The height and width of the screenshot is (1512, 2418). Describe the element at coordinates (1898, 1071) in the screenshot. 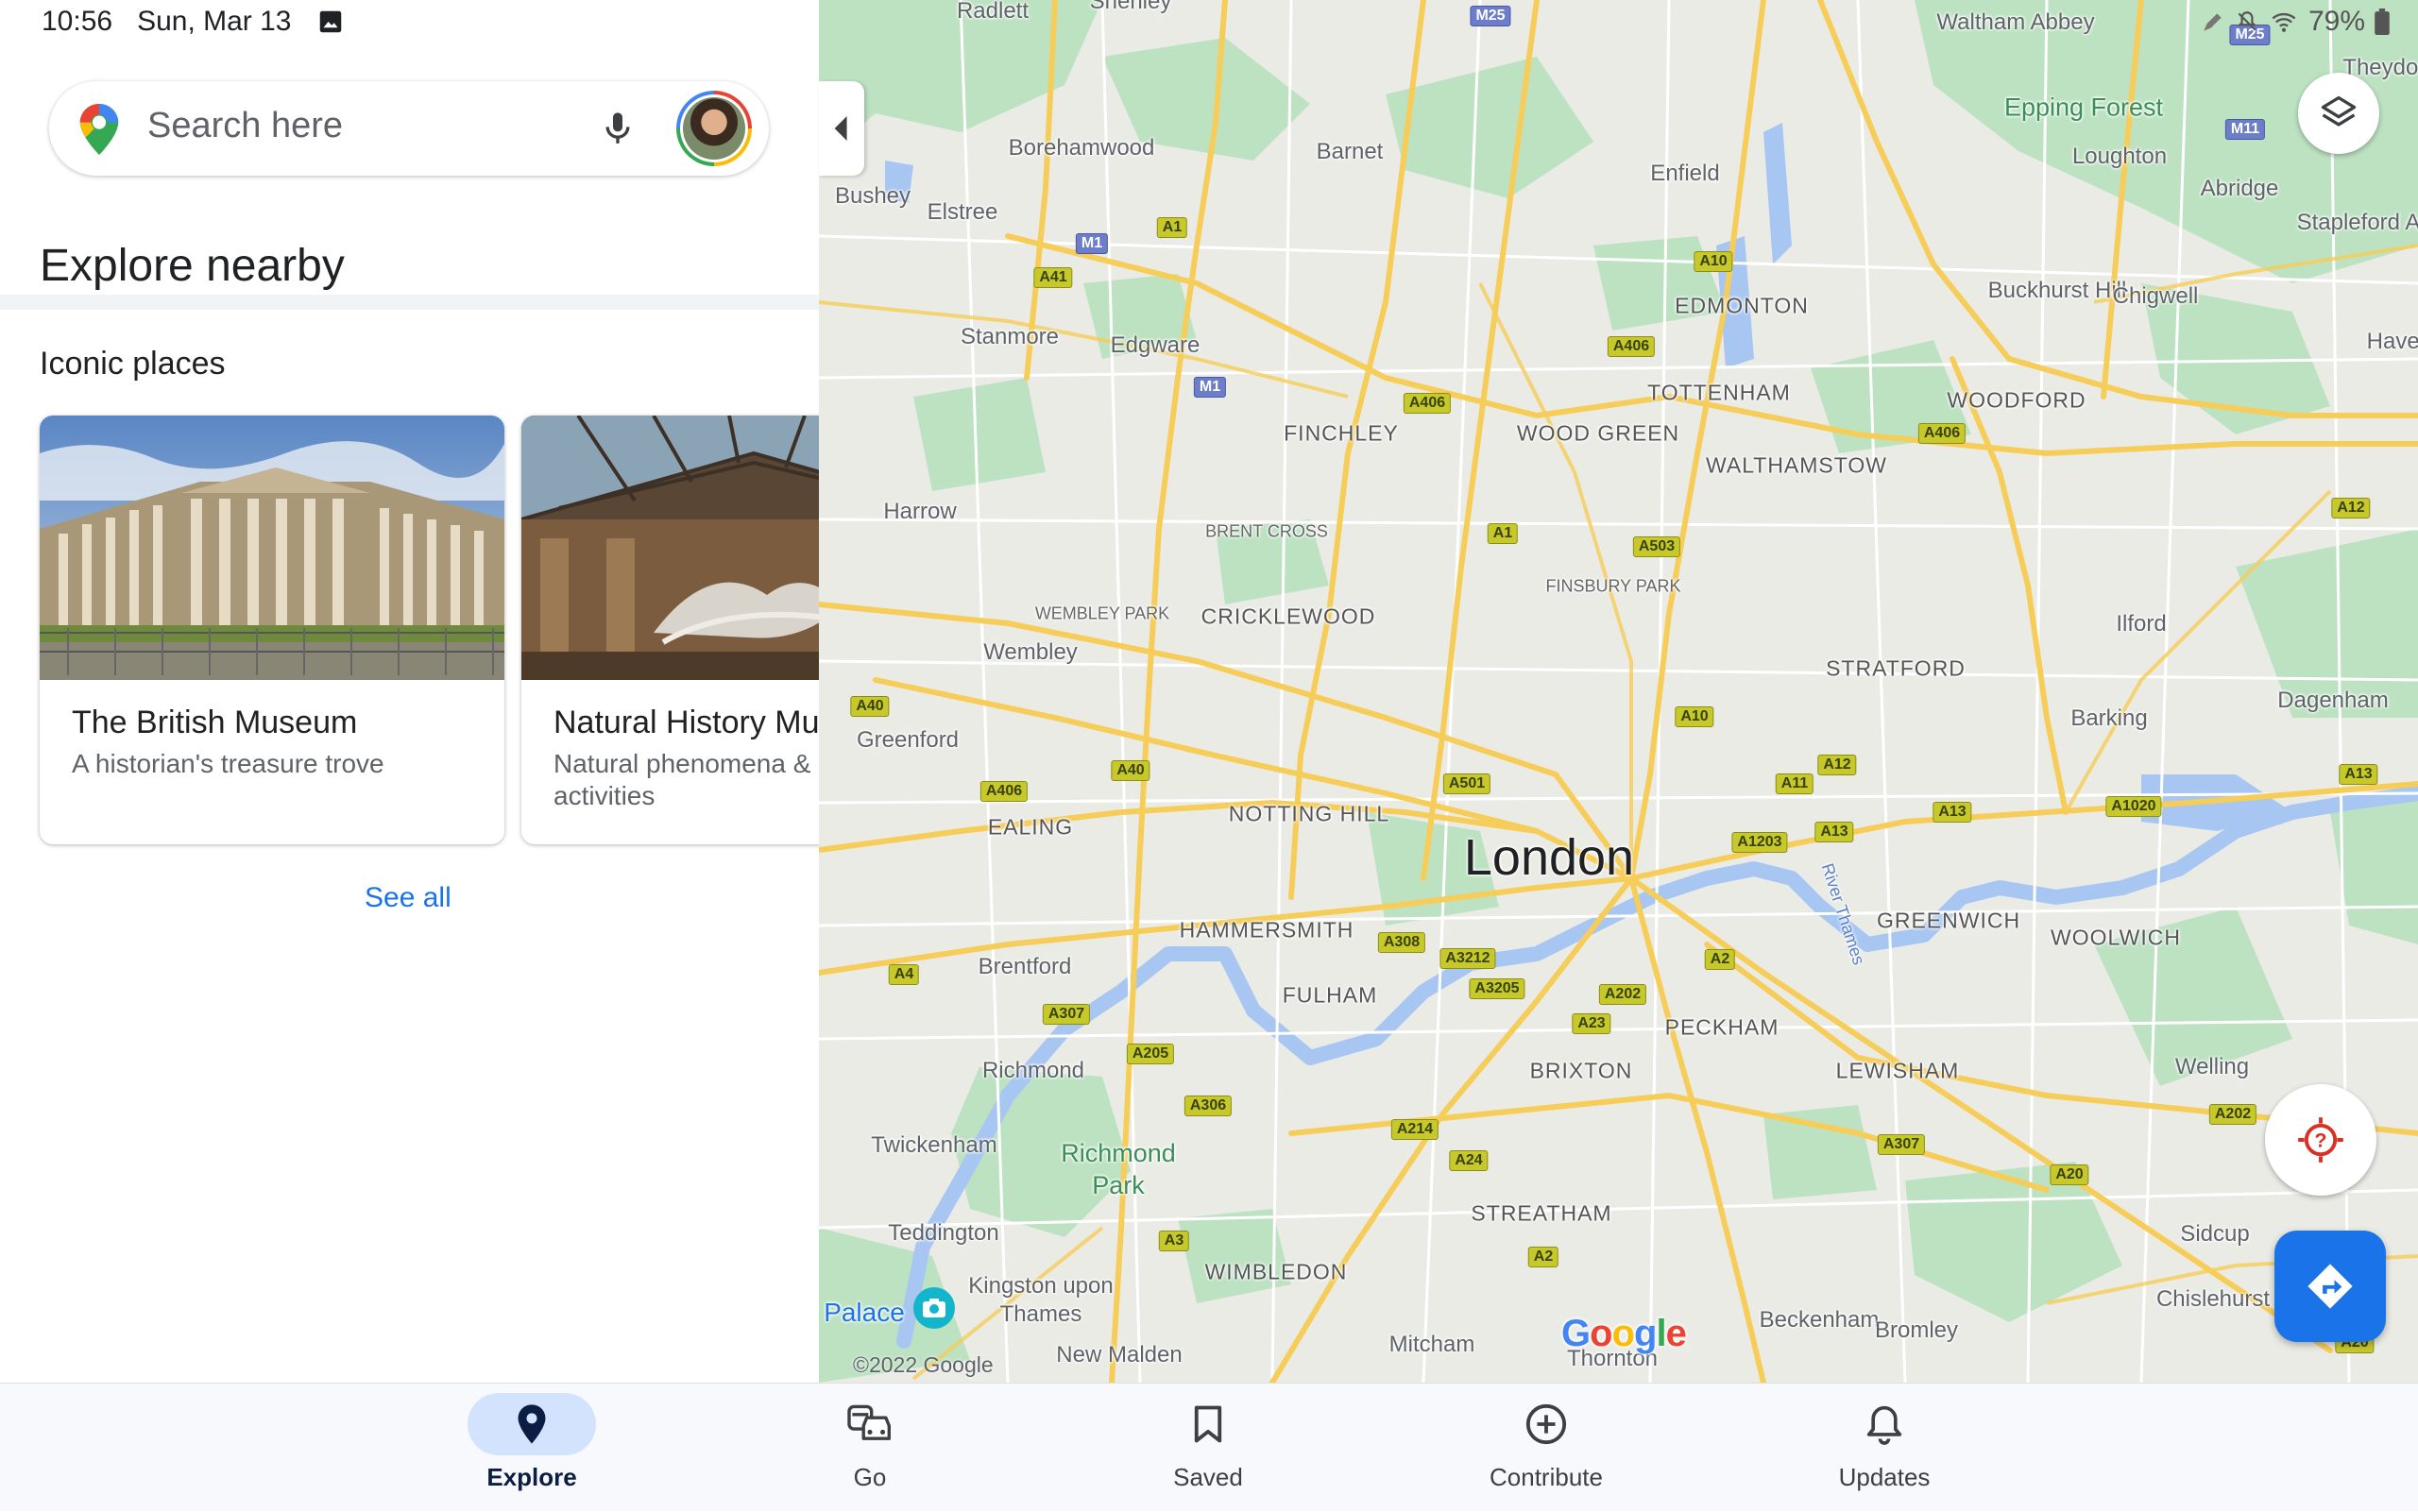

I see `map-label: LEWISHAM` at that location.